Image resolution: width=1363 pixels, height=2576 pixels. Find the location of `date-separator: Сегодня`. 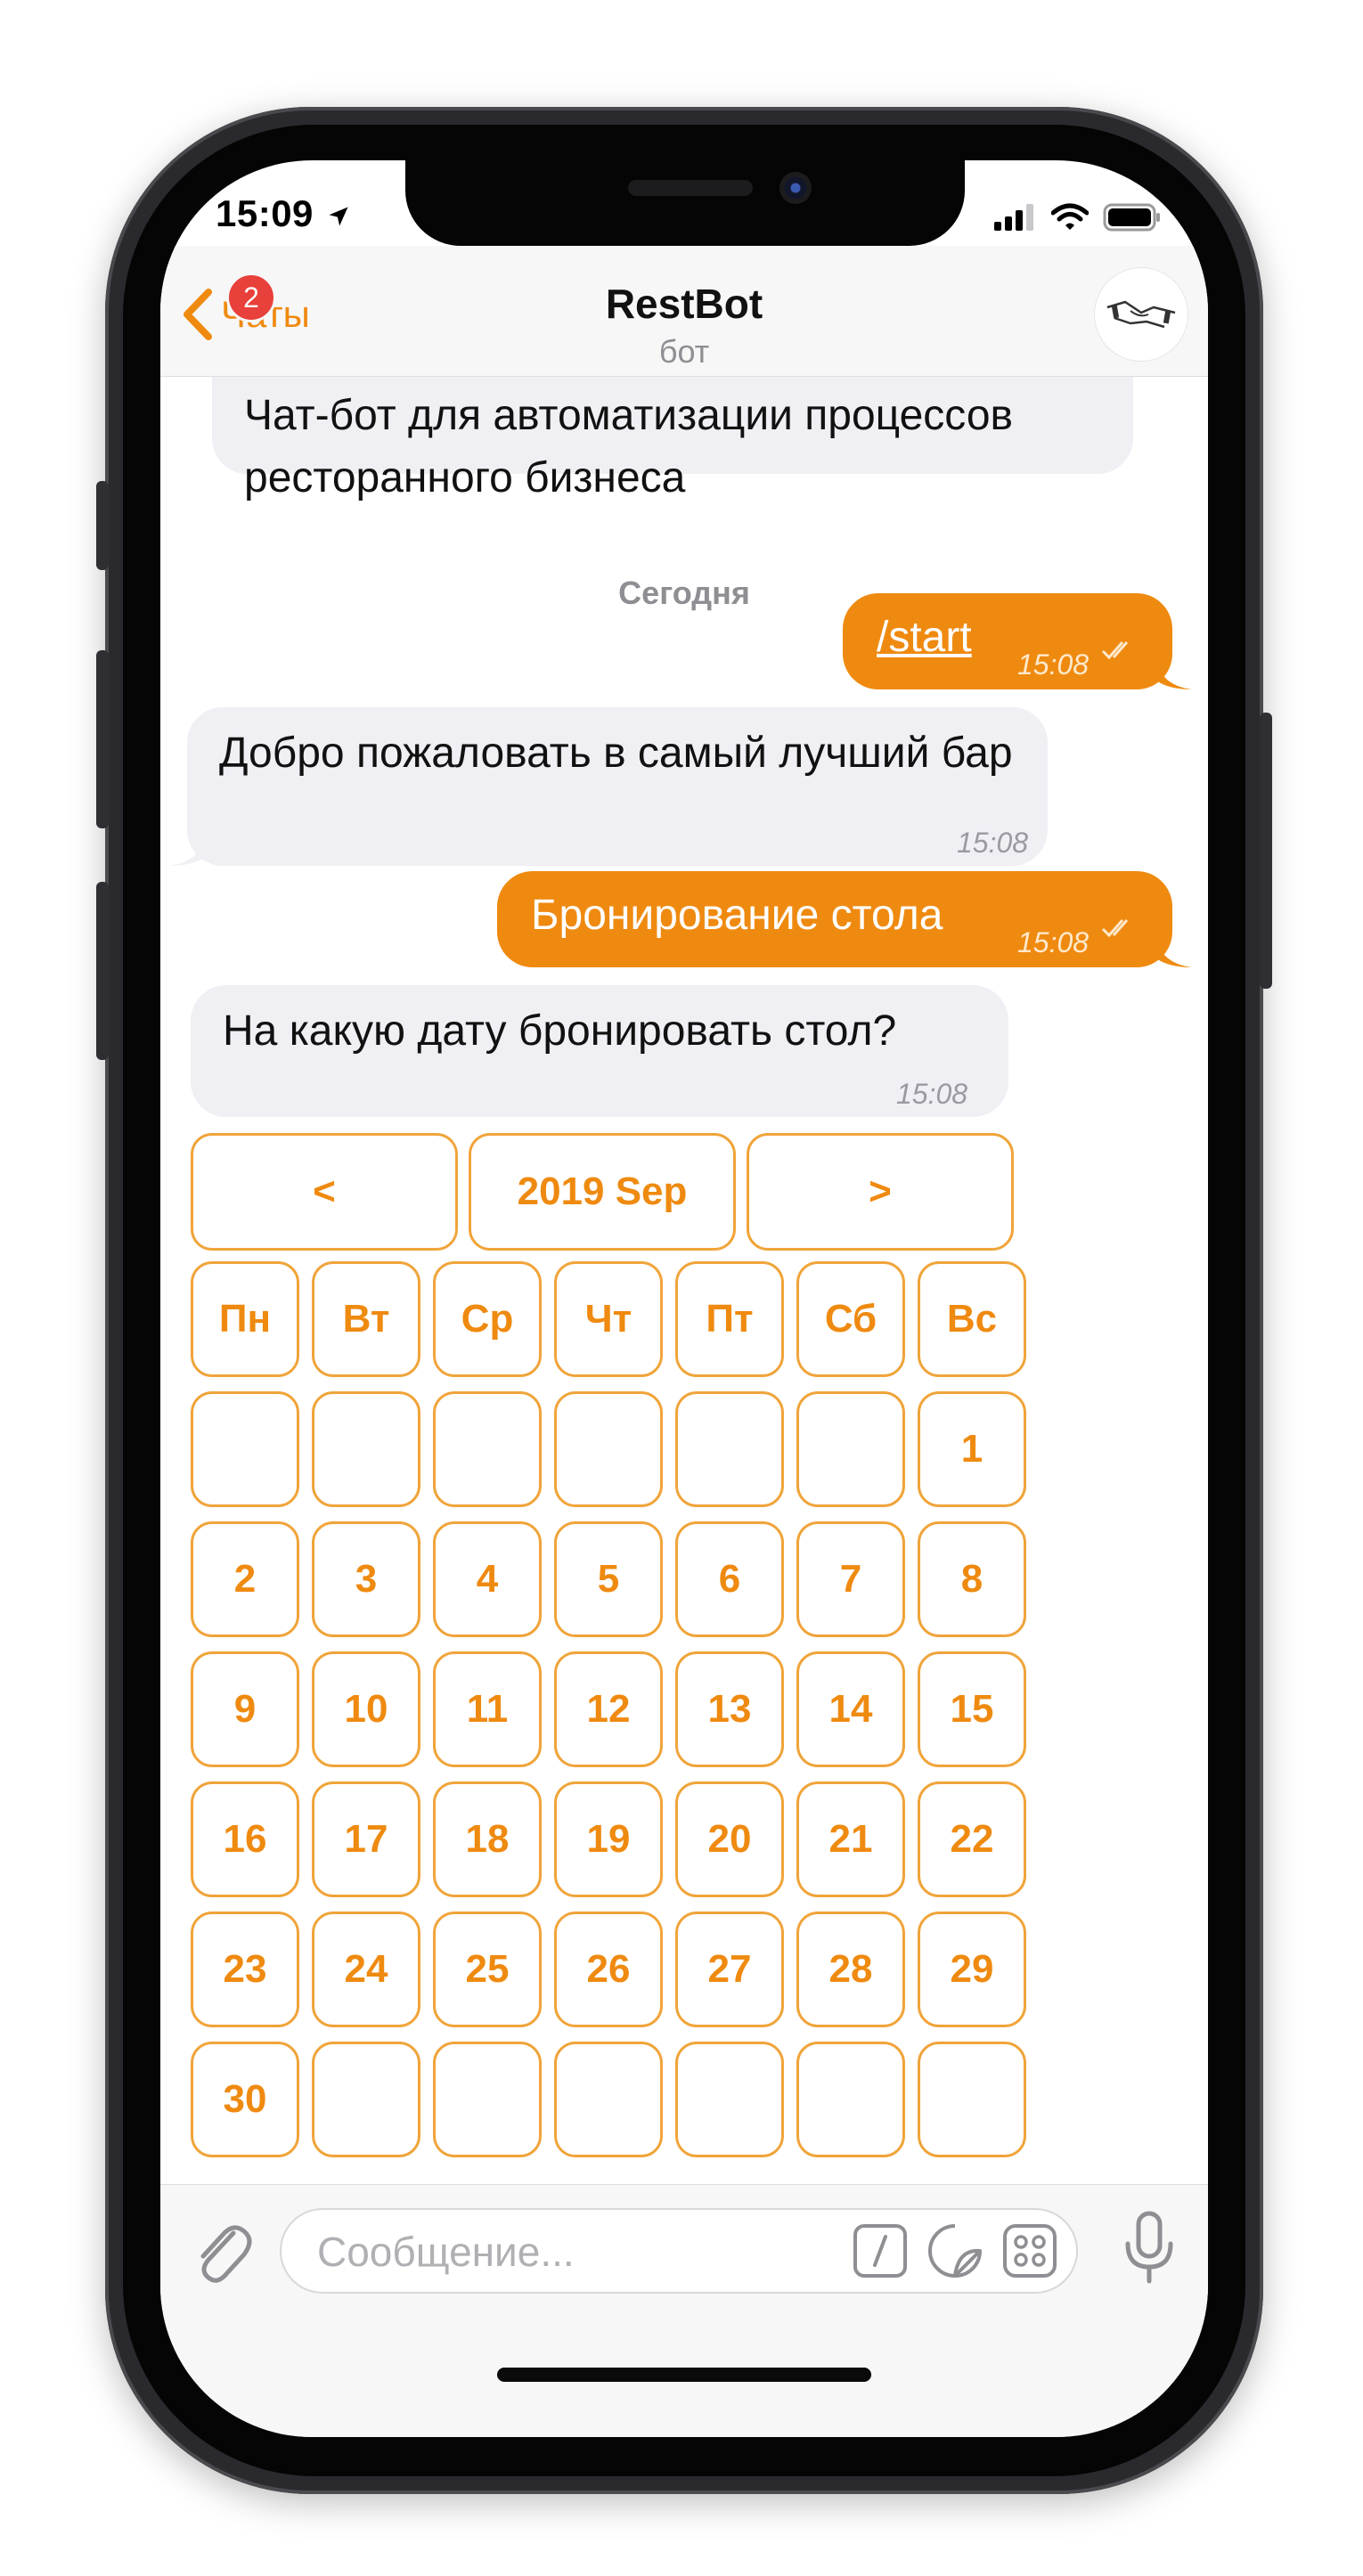

date-separator: Сегодня is located at coordinates (684, 593).